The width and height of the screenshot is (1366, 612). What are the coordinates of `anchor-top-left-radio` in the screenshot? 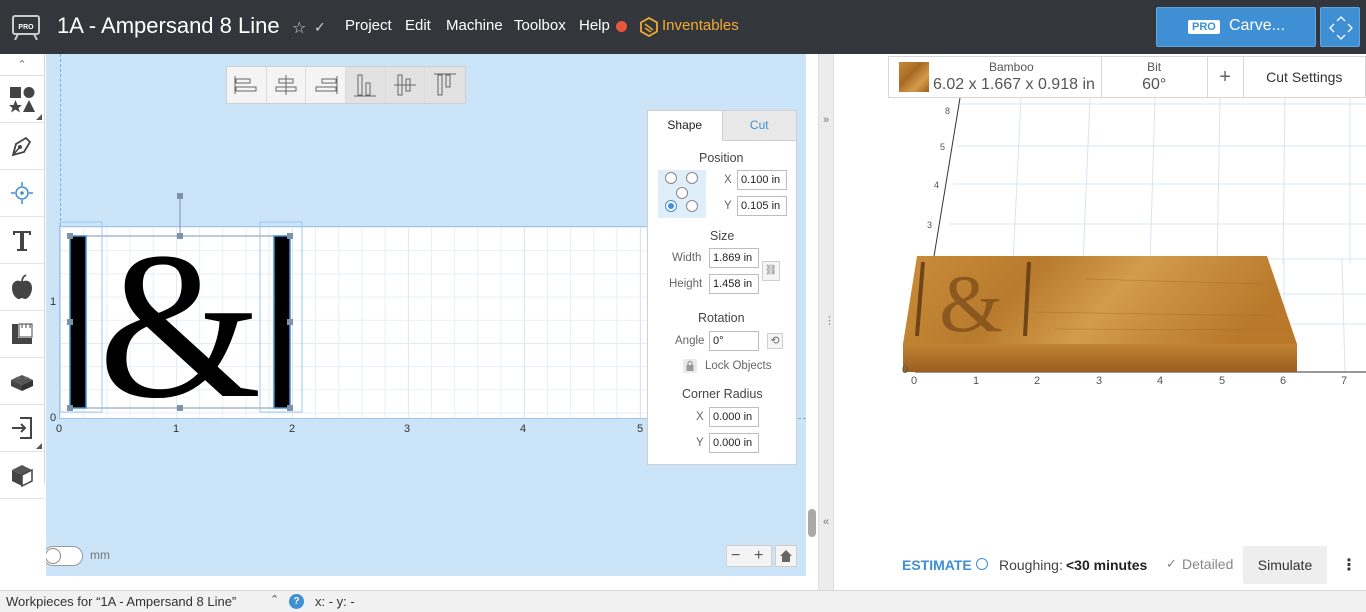 It's located at (671, 178).